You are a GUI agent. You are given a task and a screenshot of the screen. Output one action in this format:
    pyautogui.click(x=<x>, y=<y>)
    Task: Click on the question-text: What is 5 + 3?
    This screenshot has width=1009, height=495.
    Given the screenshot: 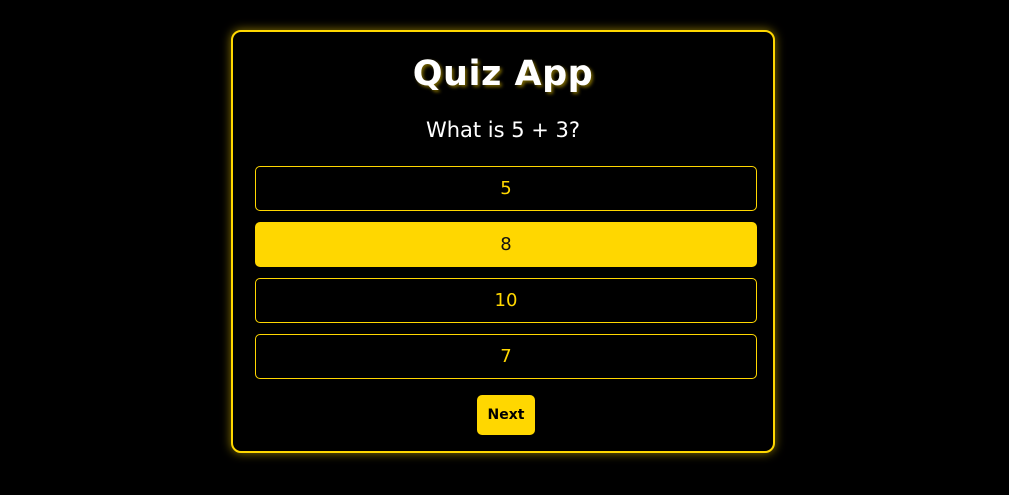 What is the action you would take?
    pyautogui.click(x=503, y=130)
    